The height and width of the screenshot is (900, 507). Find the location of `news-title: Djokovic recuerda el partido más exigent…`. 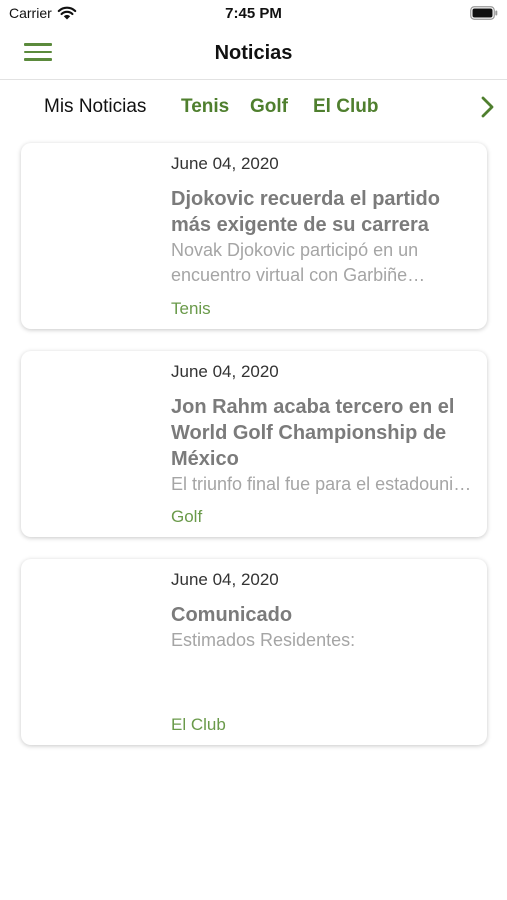

news-title: Djokovic recuerda el partido más exigent… is located at coordinates (305, 212).